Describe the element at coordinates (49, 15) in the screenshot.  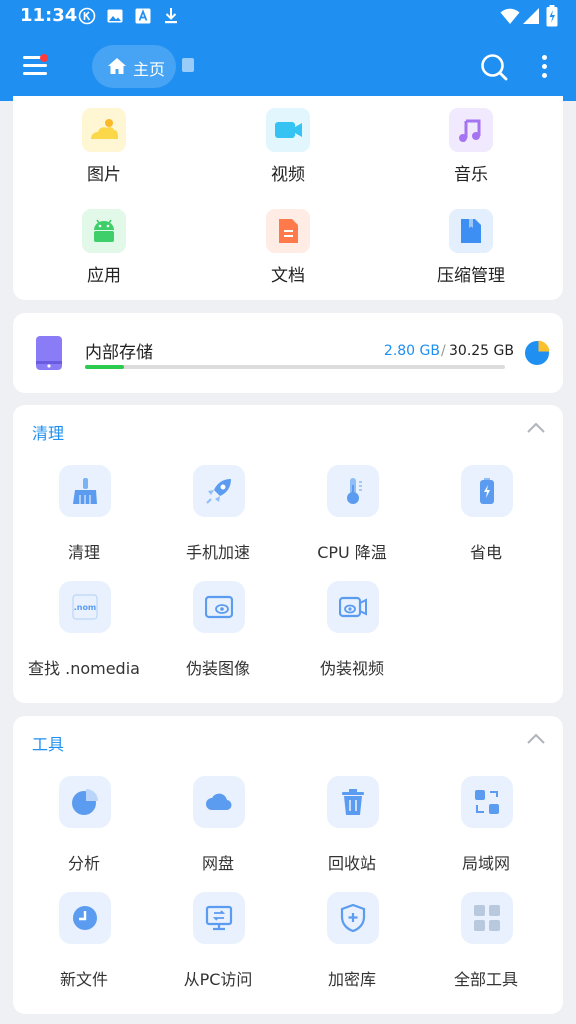
I see `status-time: 11:34` at that location.